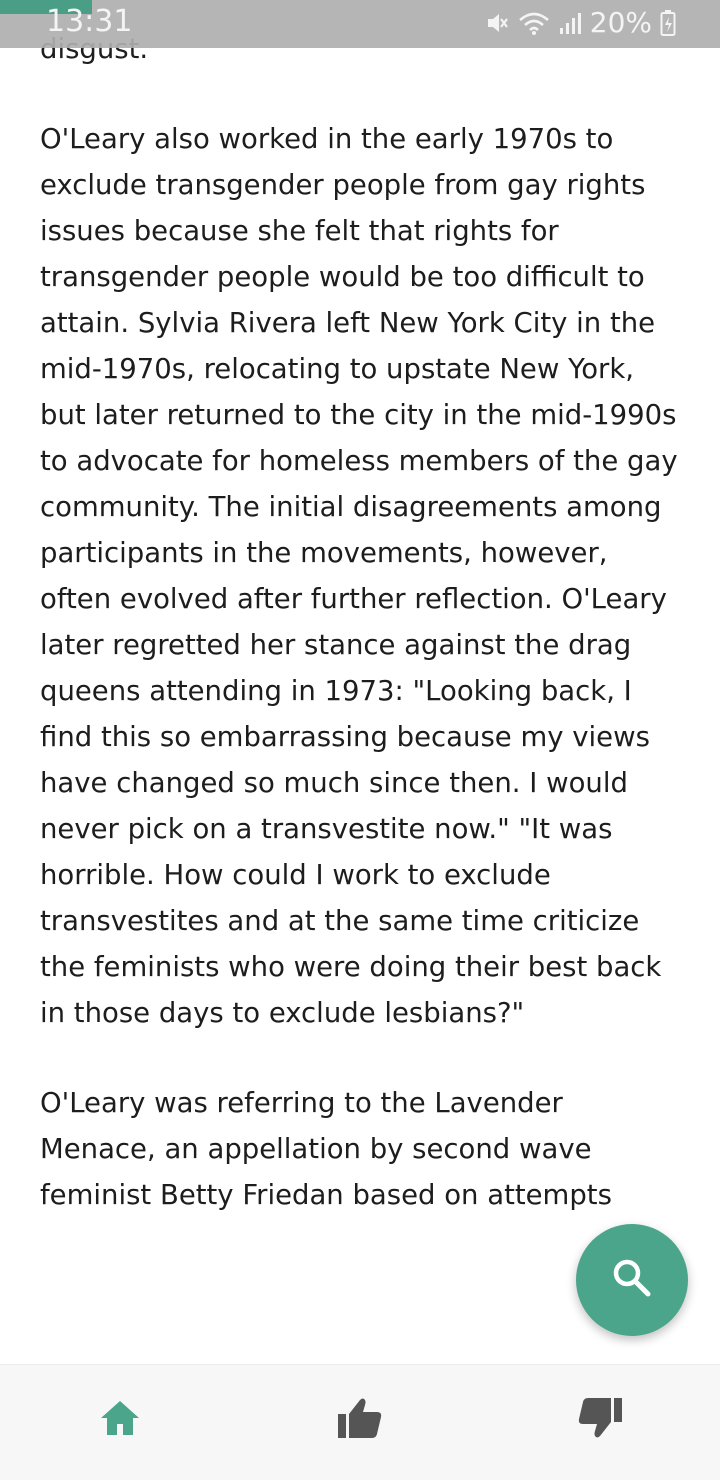 This screenshot has width=720, height=1480. Describe the element at coordinates (89, 21) in the screenshot. I see `status-time: 13:31` at that location.